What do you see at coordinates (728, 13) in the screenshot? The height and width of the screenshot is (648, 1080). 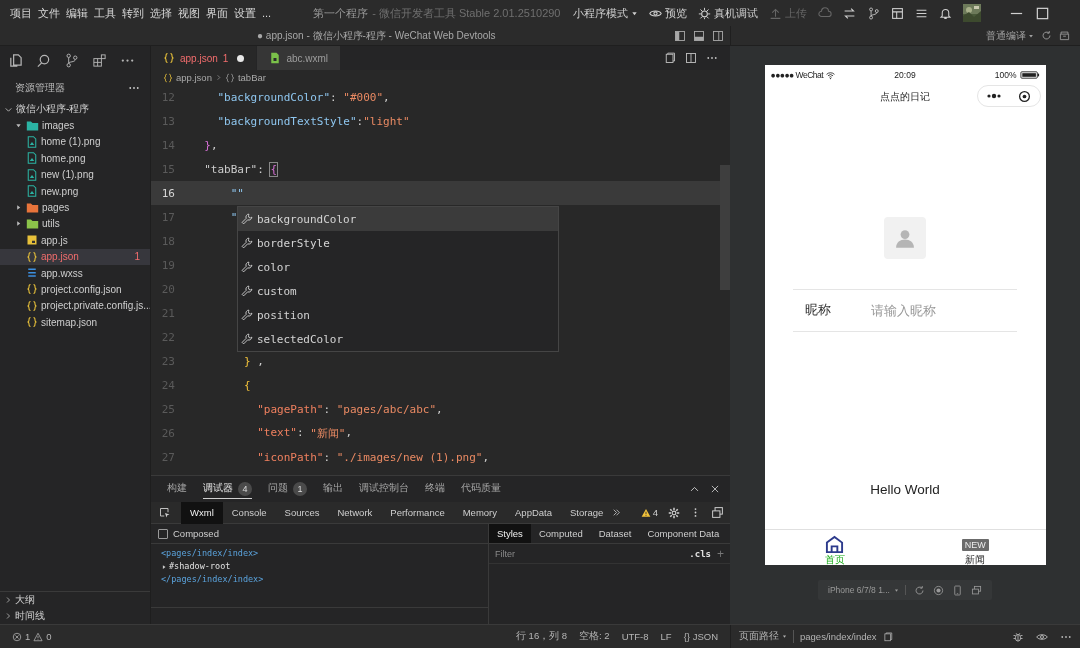 I see `toolbar-button: 真机调试` at bounding box center [728, 13].